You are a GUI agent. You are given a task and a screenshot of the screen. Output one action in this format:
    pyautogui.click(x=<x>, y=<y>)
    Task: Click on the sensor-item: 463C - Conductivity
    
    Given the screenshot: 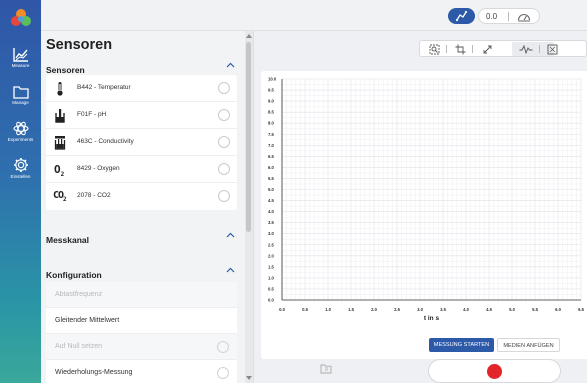 What is the action you would take?
    pyautogui.click(x=141, y=142)
    